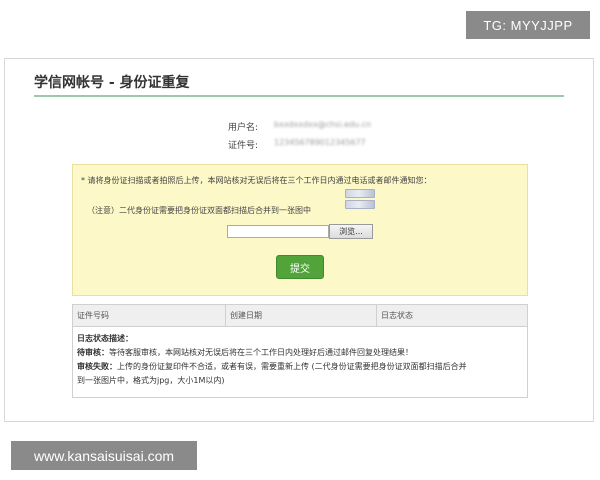 The image size is (600, 480). Describe the element at coordinates (199, 210) in the screenshot. I see `upload-note: （注意）二代身份证需要把身份证双面都扫描后合并到一张图中` at that location.